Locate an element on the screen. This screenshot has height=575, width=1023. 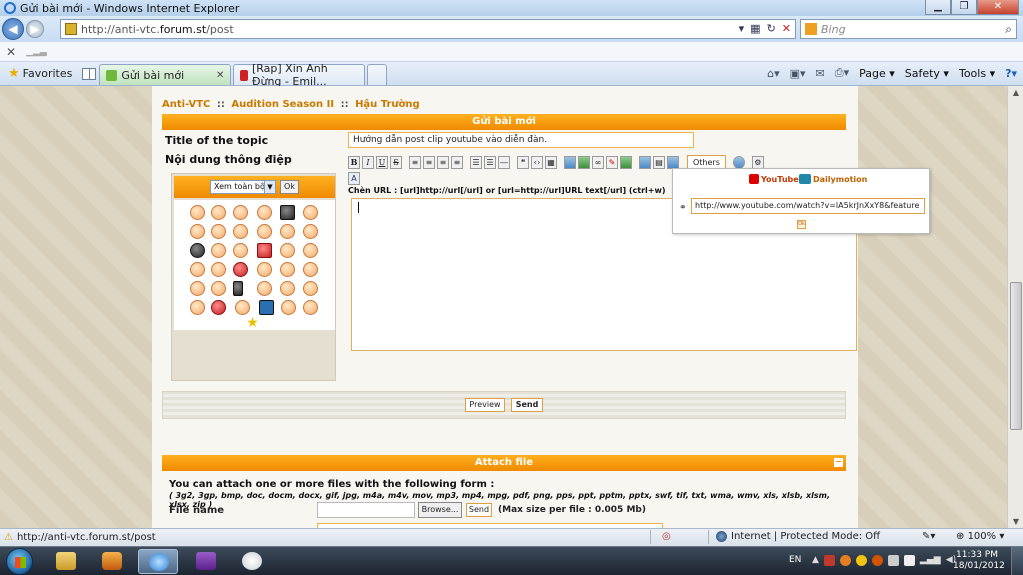
breadcrumb-link: Hậu Trường is located at coordinates (387, 104).